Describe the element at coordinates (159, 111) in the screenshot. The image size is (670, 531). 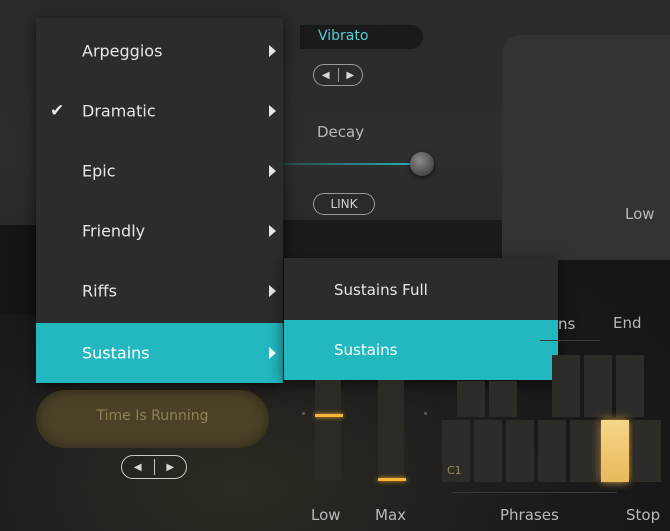
I see `menu-item-dramatic: ✔ Dramatic` at that location.